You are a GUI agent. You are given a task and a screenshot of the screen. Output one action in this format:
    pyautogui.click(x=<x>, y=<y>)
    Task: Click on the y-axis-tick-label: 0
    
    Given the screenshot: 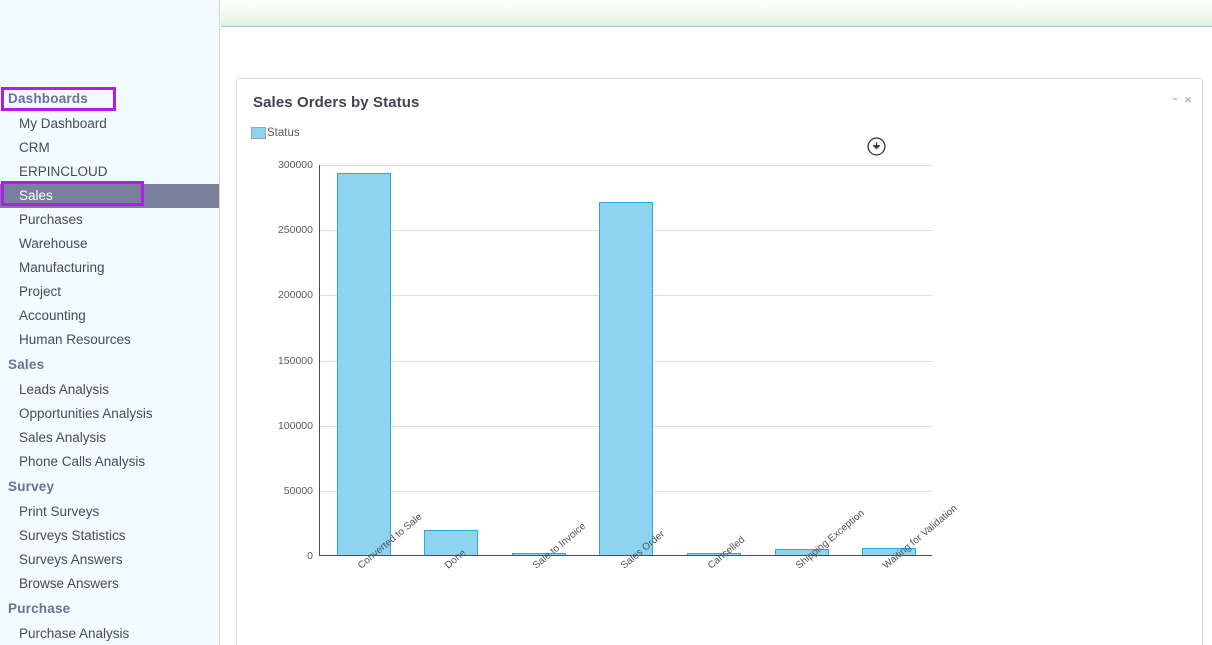 What is the action you would take?
    pyautogui.click(x=310, y=556)
    